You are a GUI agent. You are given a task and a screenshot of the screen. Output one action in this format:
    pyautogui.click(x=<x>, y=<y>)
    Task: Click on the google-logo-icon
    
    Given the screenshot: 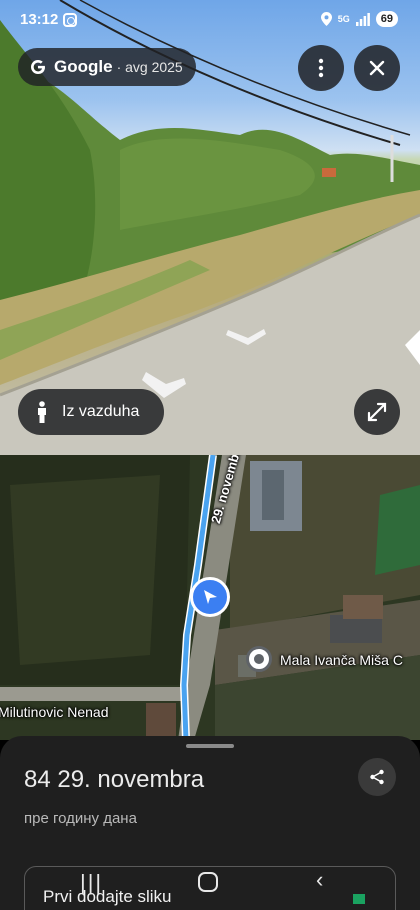 What is the action you would take?
    pyautogui.click(x=38, y=67)
    